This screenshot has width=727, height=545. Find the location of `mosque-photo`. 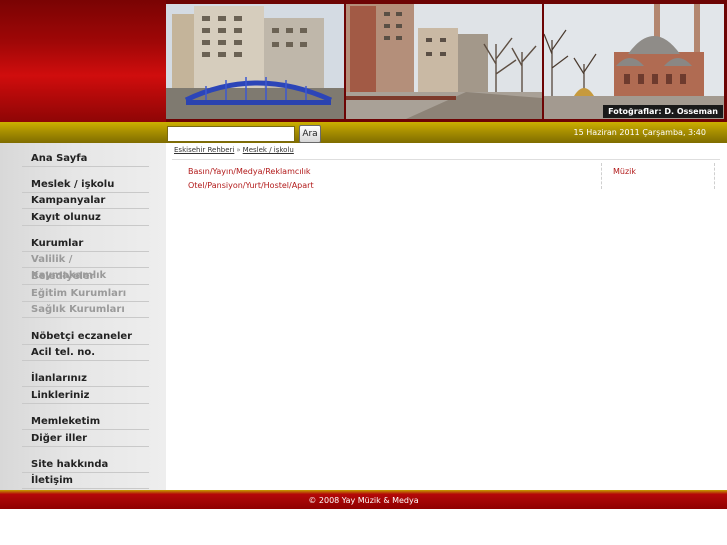

mosque-photo is located at coordinates (634, 61).